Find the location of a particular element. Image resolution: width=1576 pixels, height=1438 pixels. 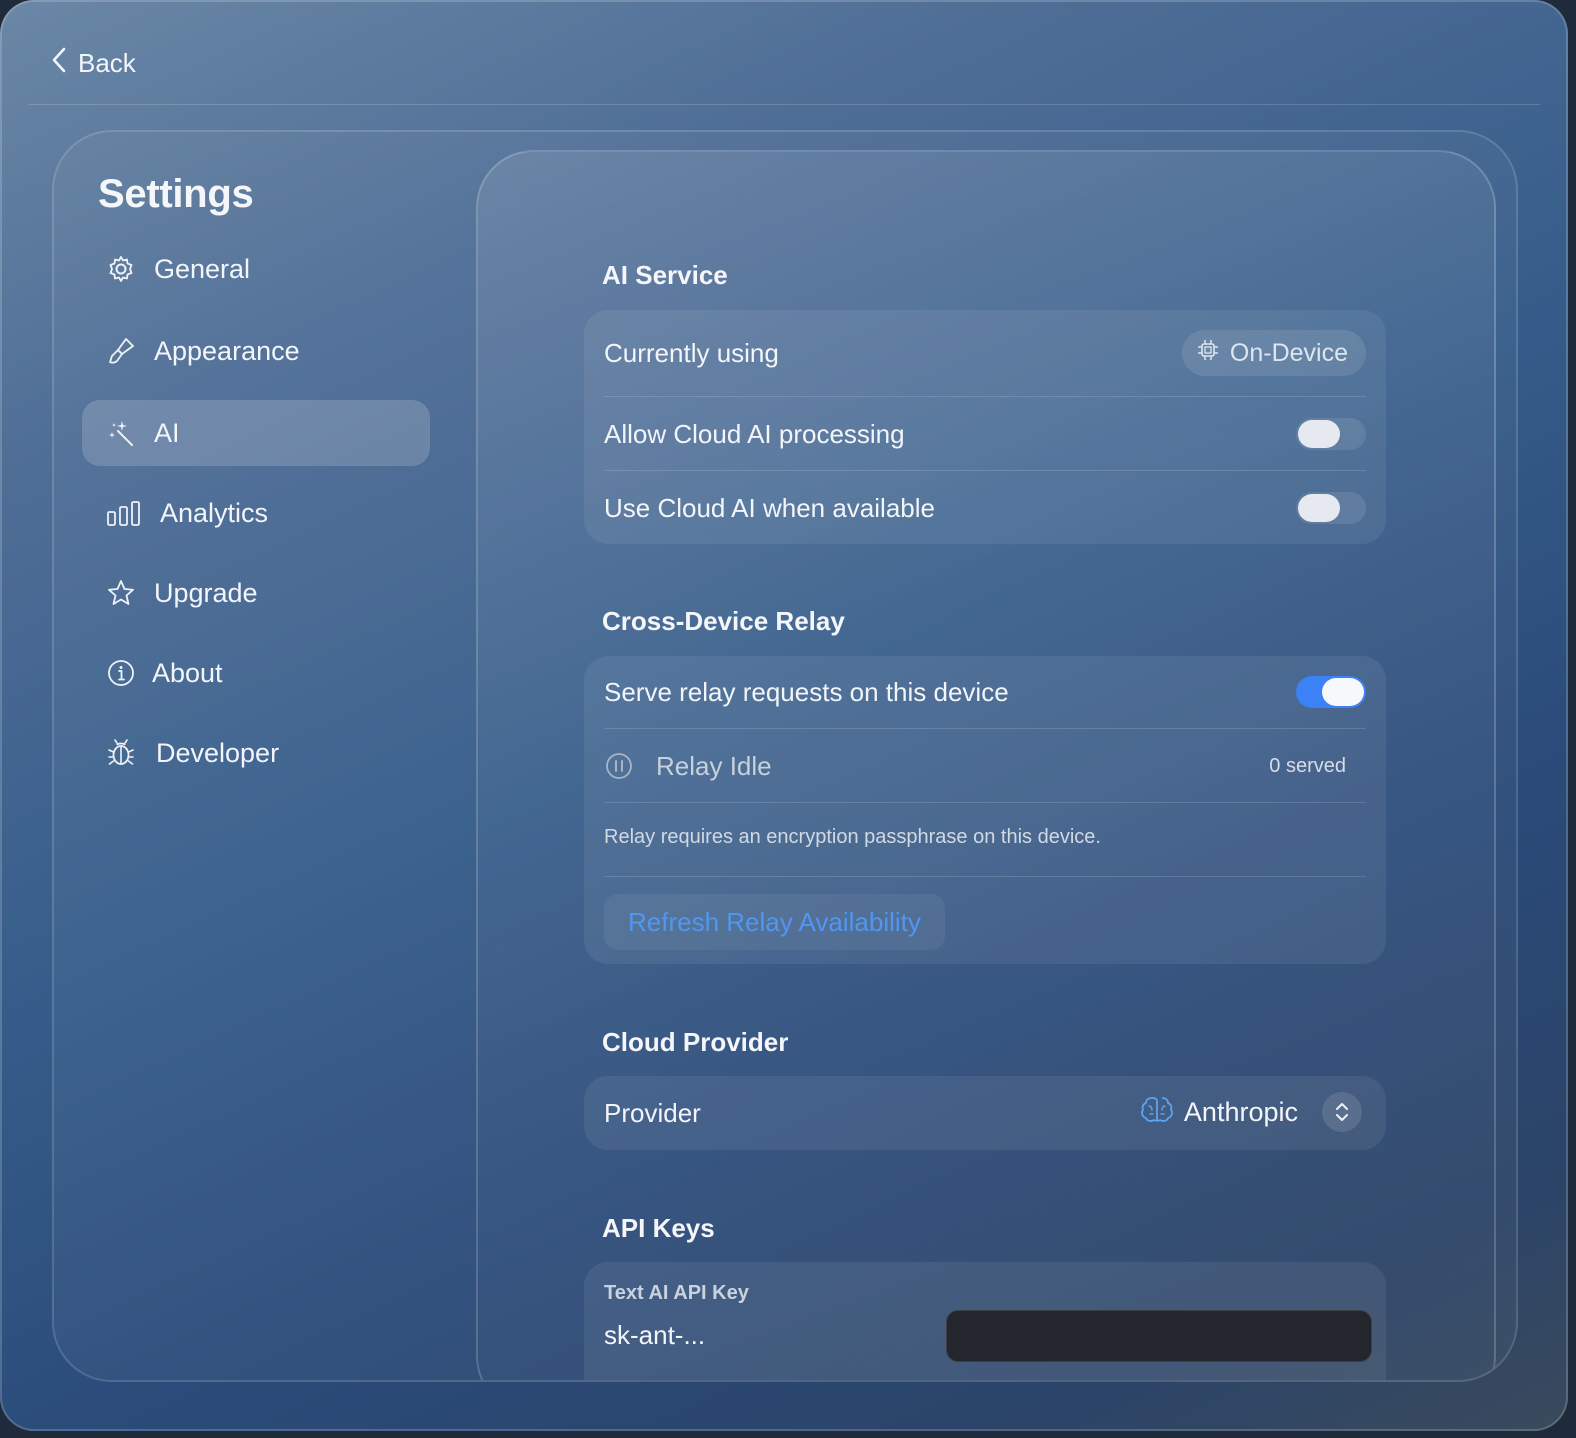

back-label: Back is located at coordinates (107, 63).